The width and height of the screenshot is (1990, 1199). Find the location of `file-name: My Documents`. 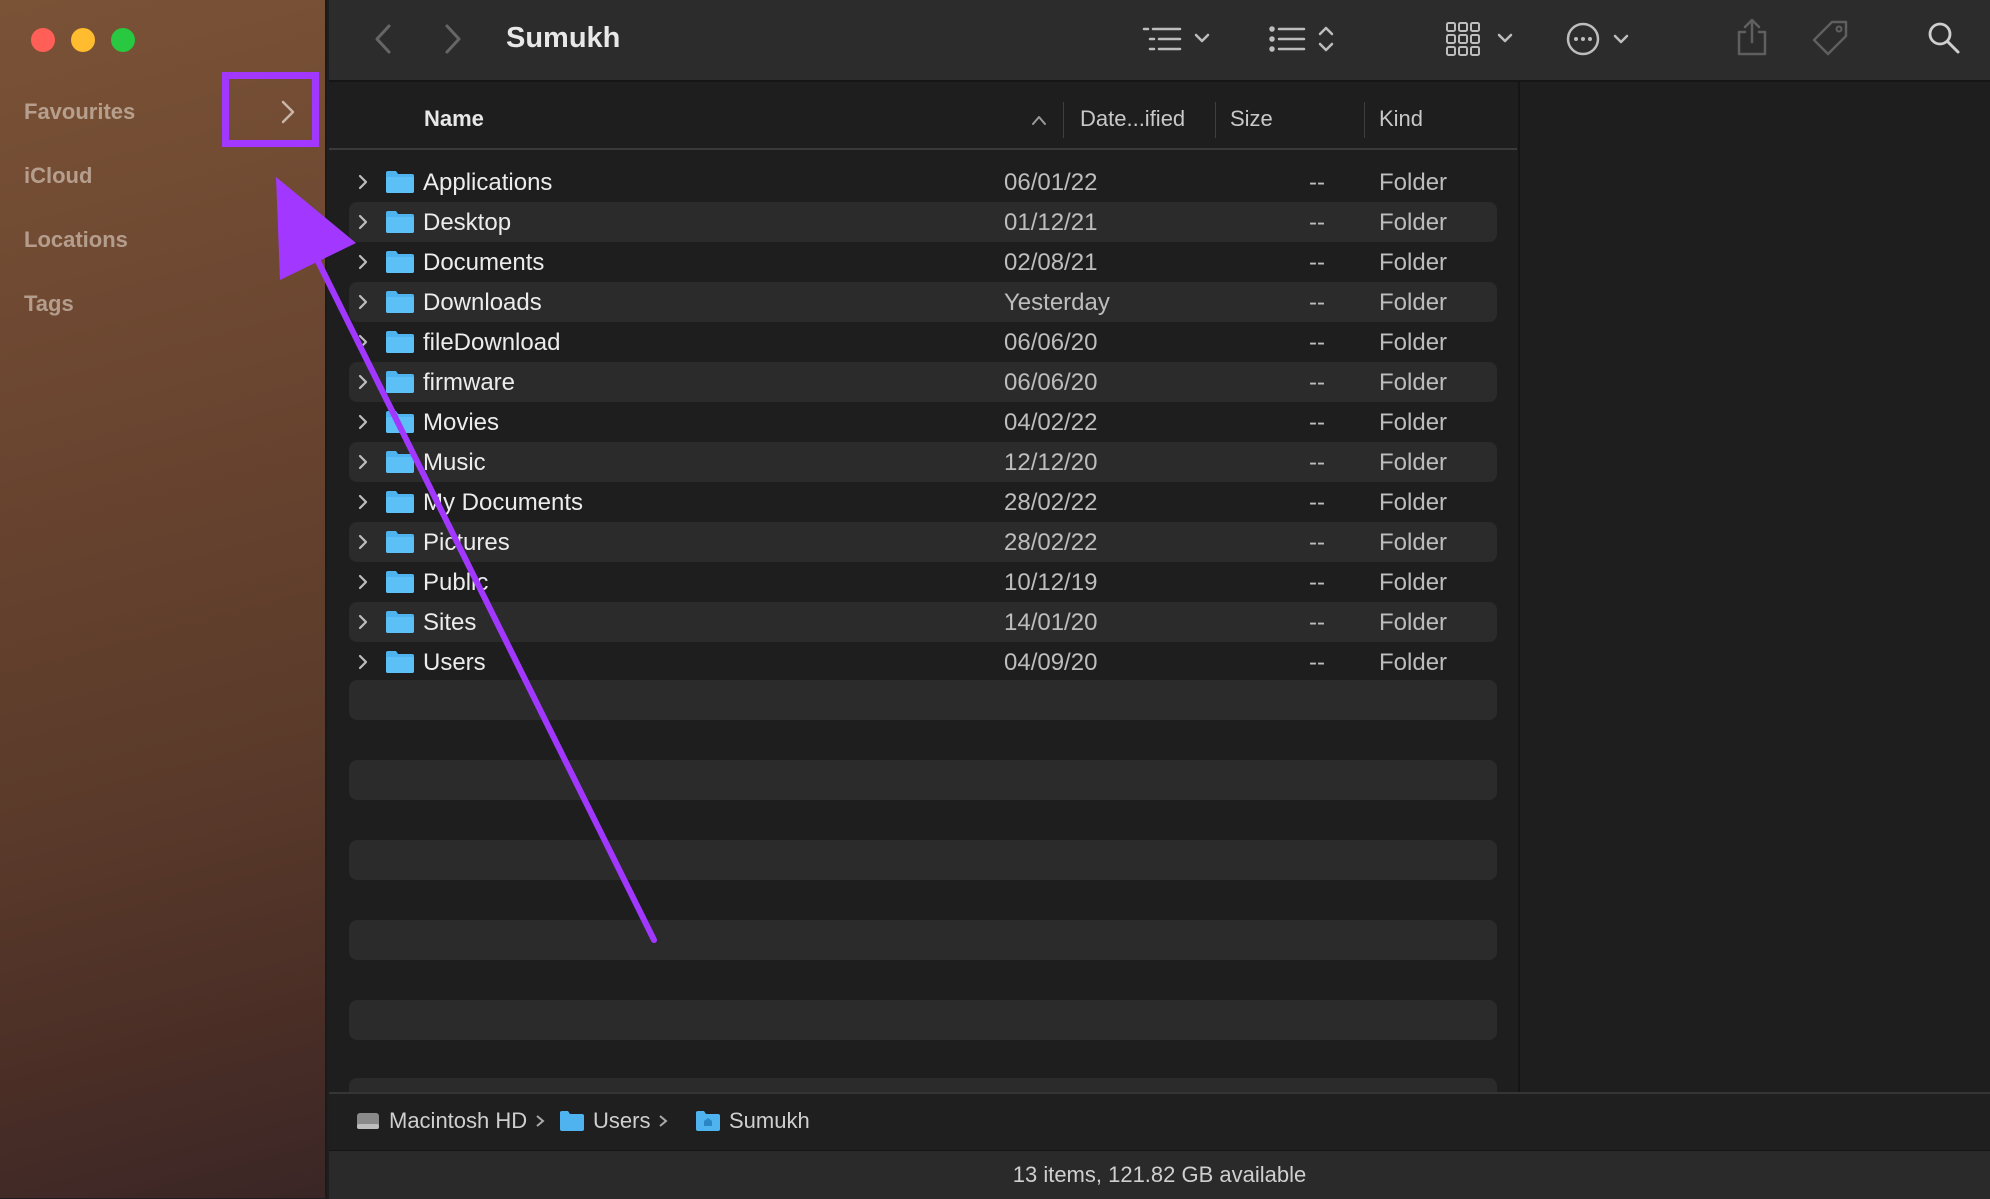

file-name: My Documents is located at coordinates (503, 502).